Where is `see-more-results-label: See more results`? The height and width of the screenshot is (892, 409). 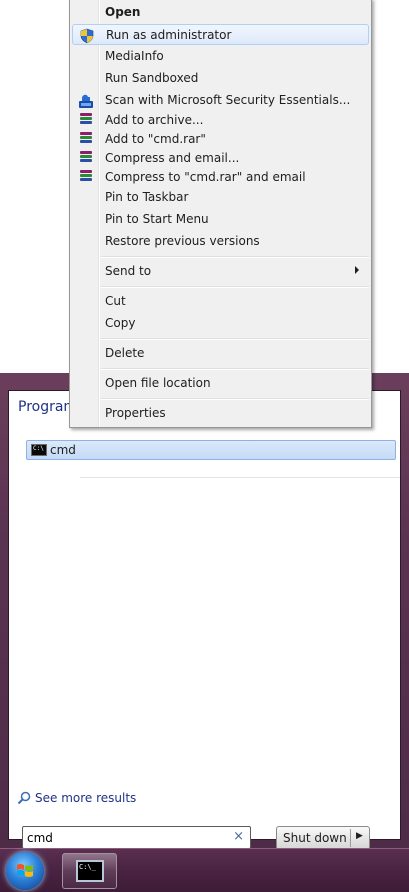 see-more-results-label: See more results is located at coordinates (86, 798).